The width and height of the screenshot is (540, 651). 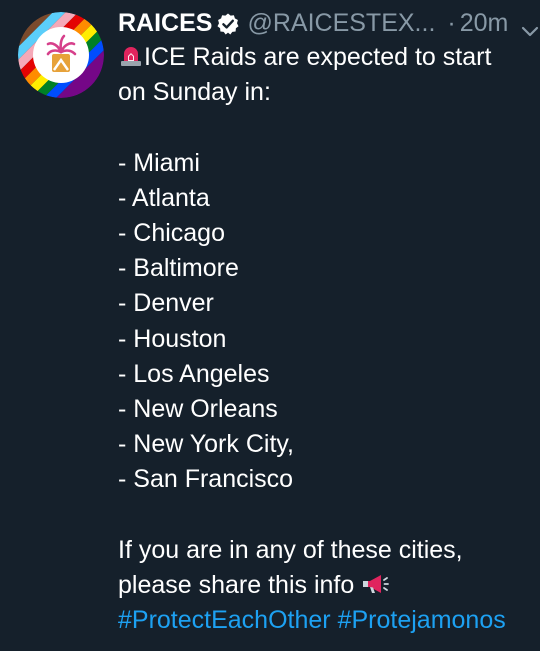 I want to click on city-list-item: - Los Angeles, so click(x=194, y=373).